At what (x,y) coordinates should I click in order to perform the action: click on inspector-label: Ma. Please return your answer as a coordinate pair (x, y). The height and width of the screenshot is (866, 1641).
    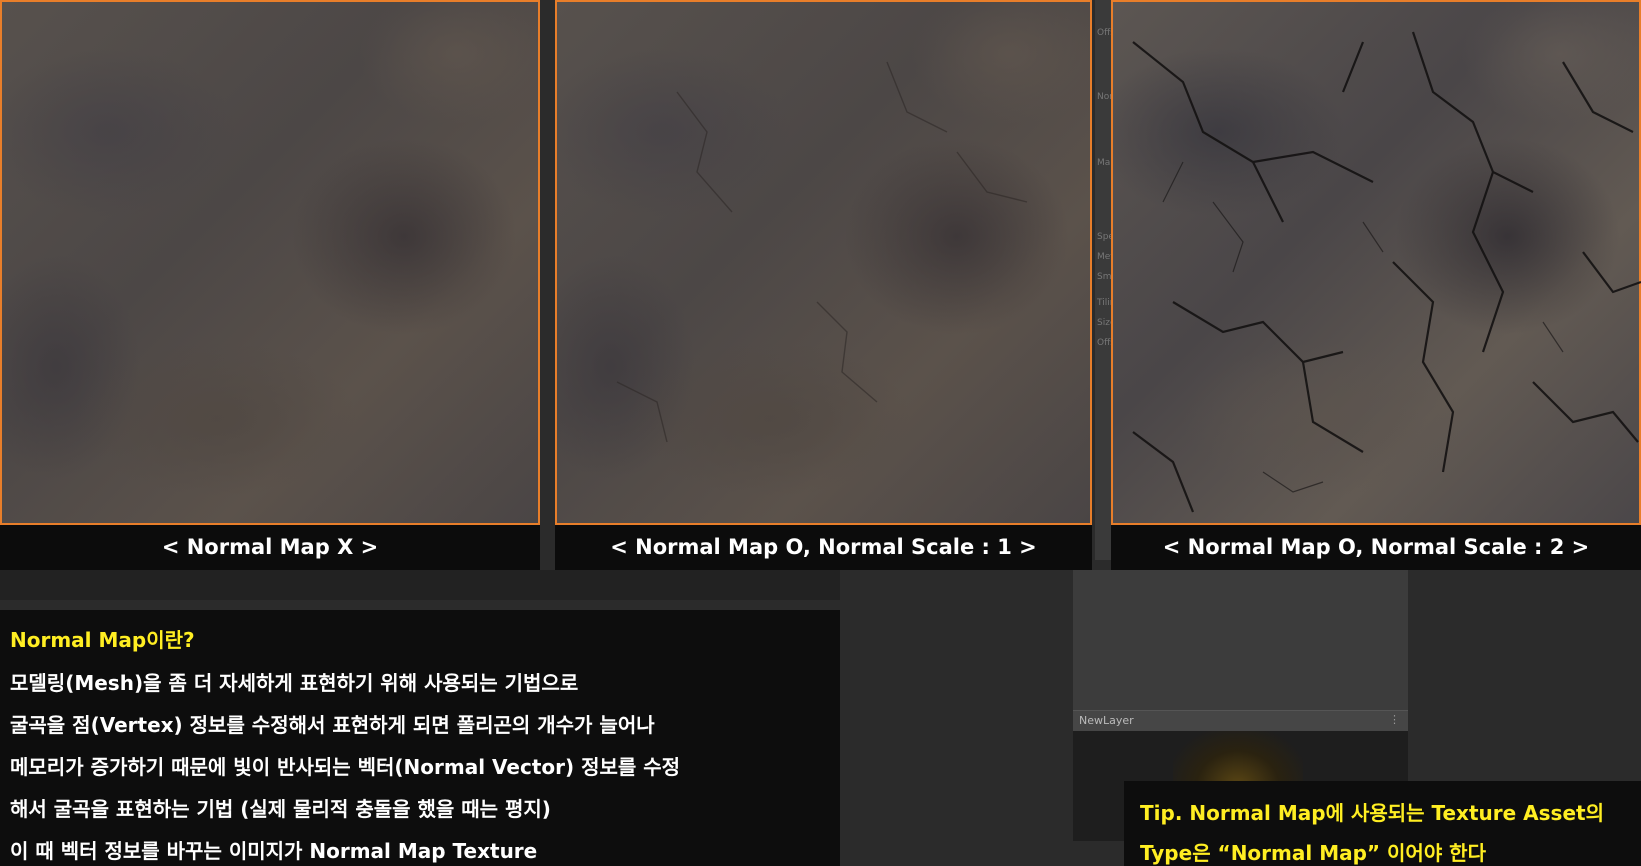
    Looking at the image, I should click on (1104, 163).